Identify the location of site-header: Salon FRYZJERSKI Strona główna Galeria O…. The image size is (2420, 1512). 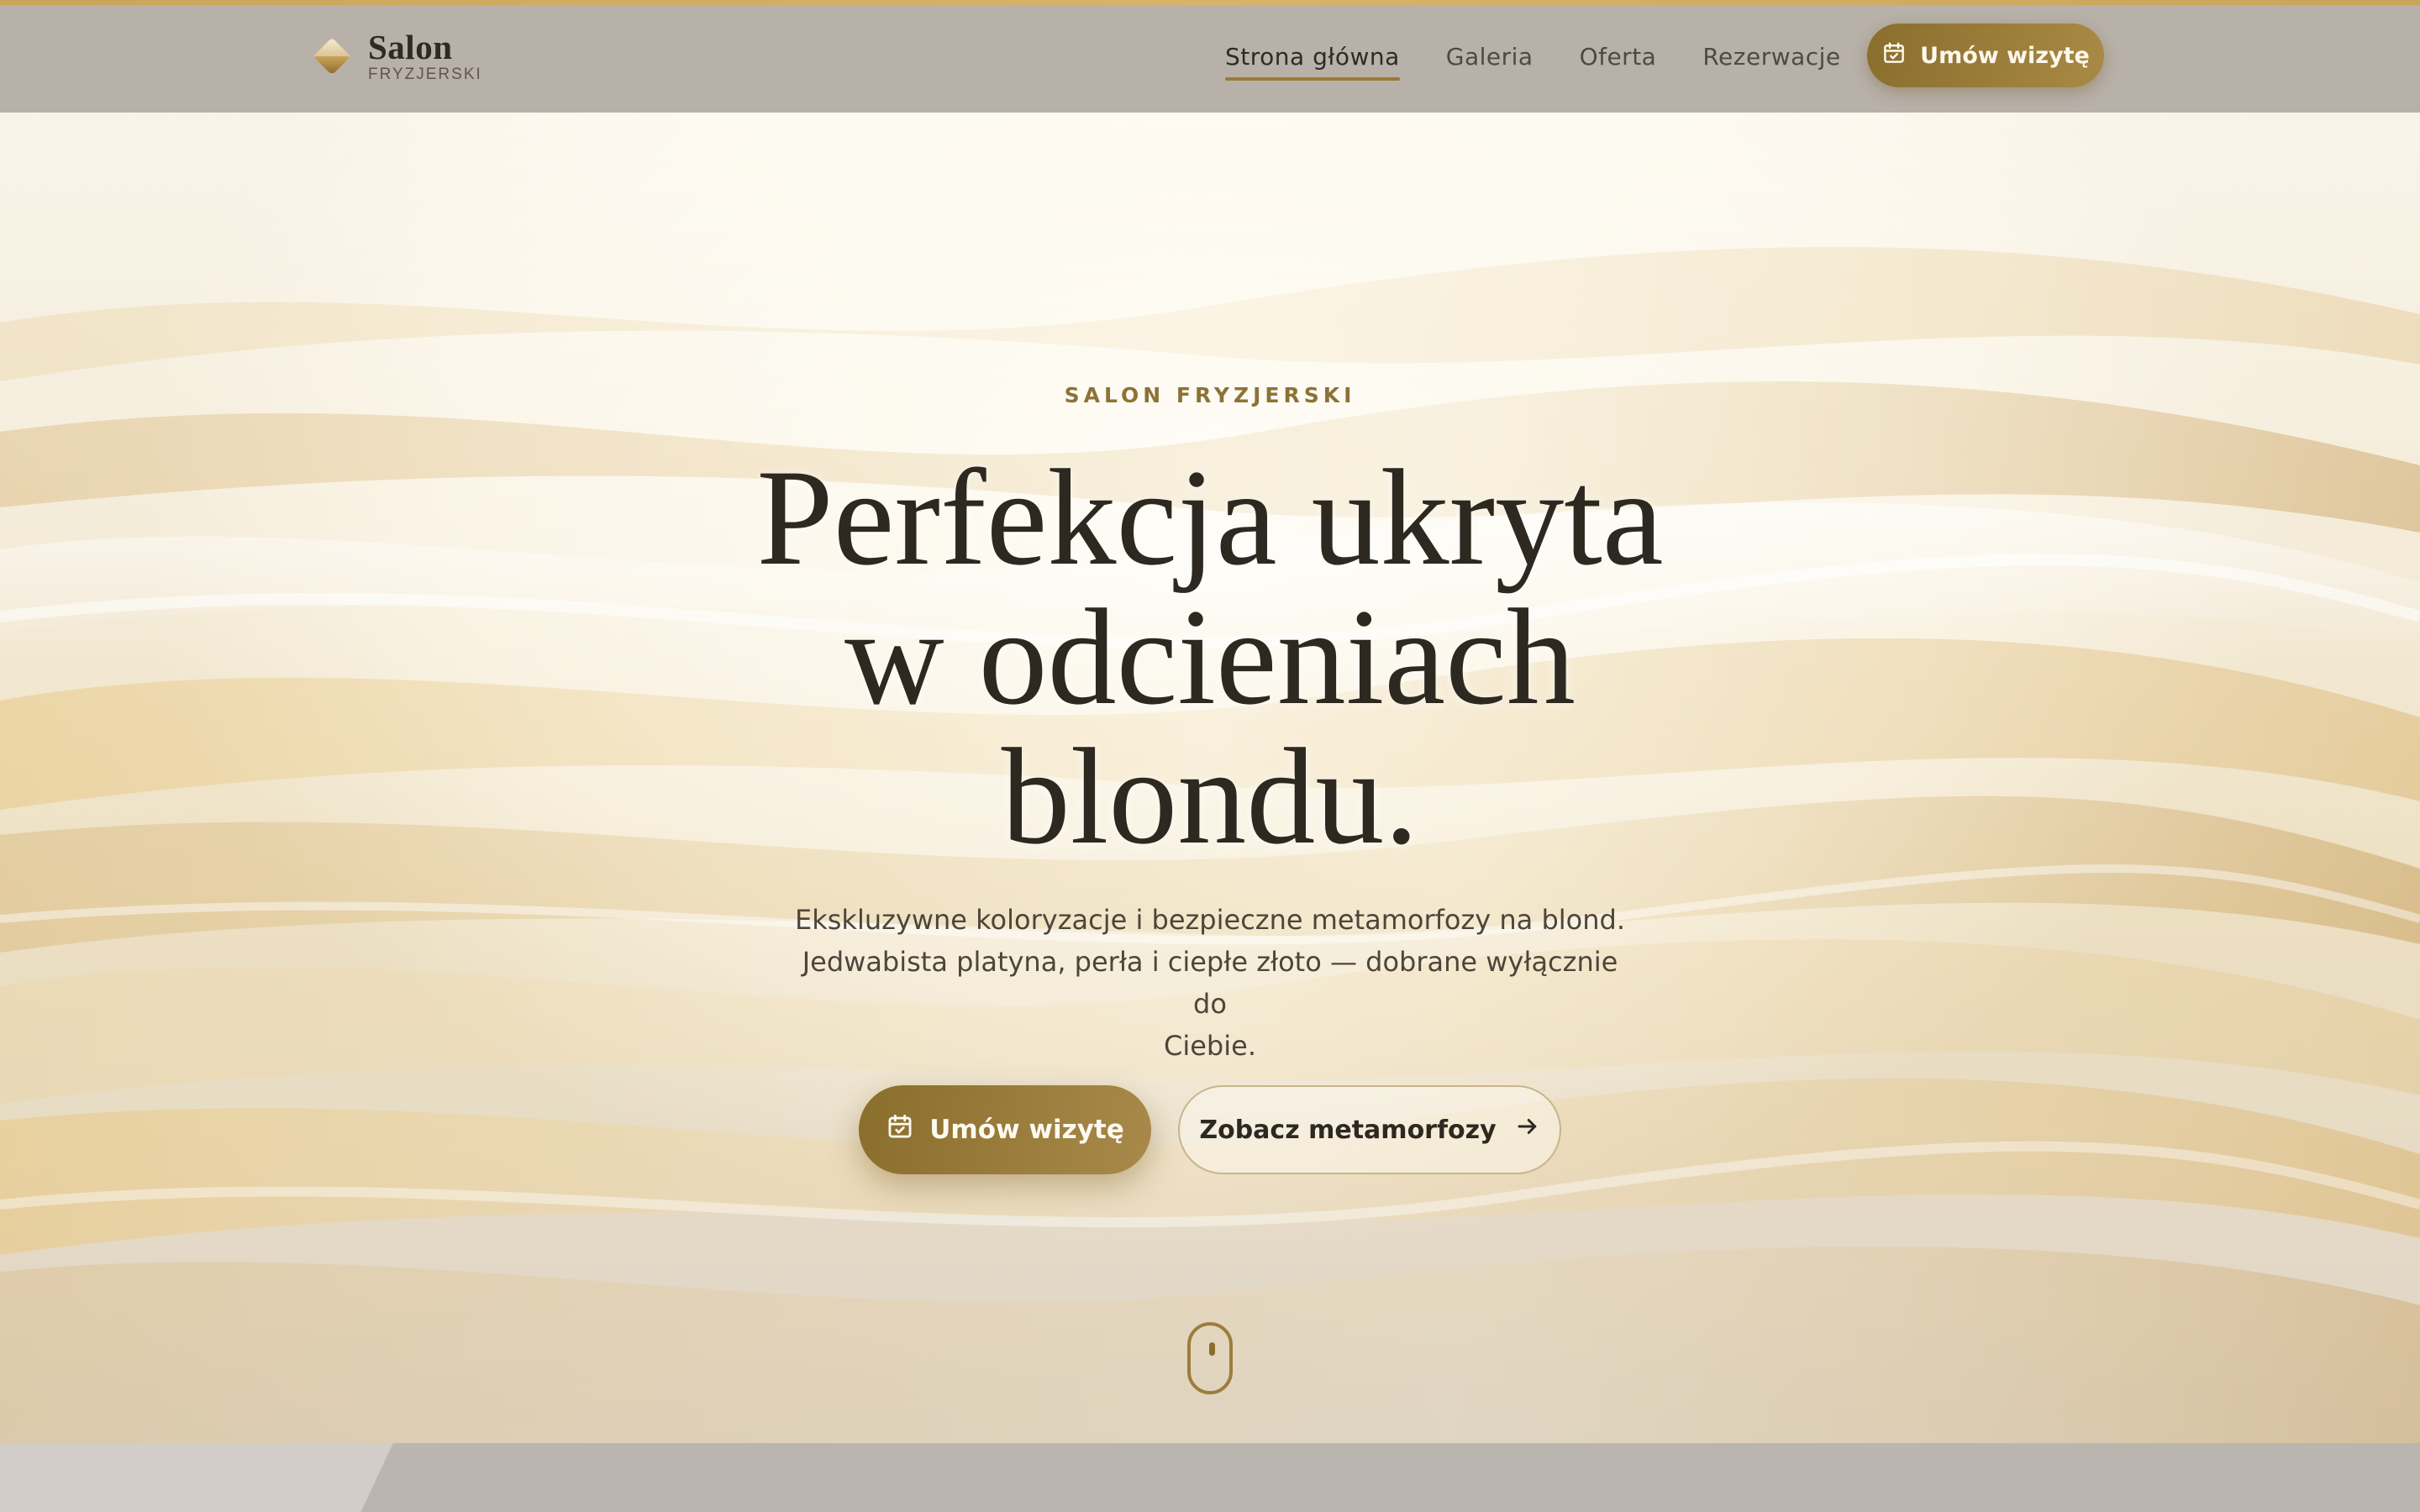
(1210, 56).